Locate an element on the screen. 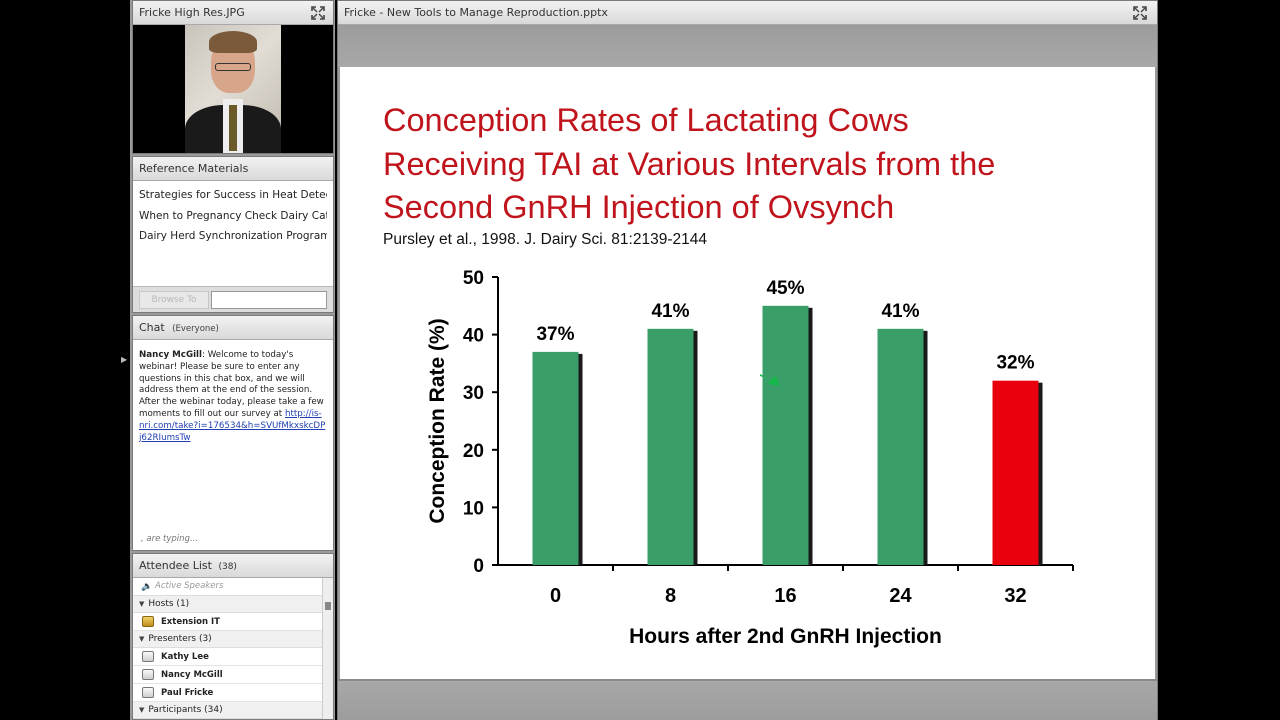  attendee-pod-title: Attendee List (38) is located at coordinates (233, 566).